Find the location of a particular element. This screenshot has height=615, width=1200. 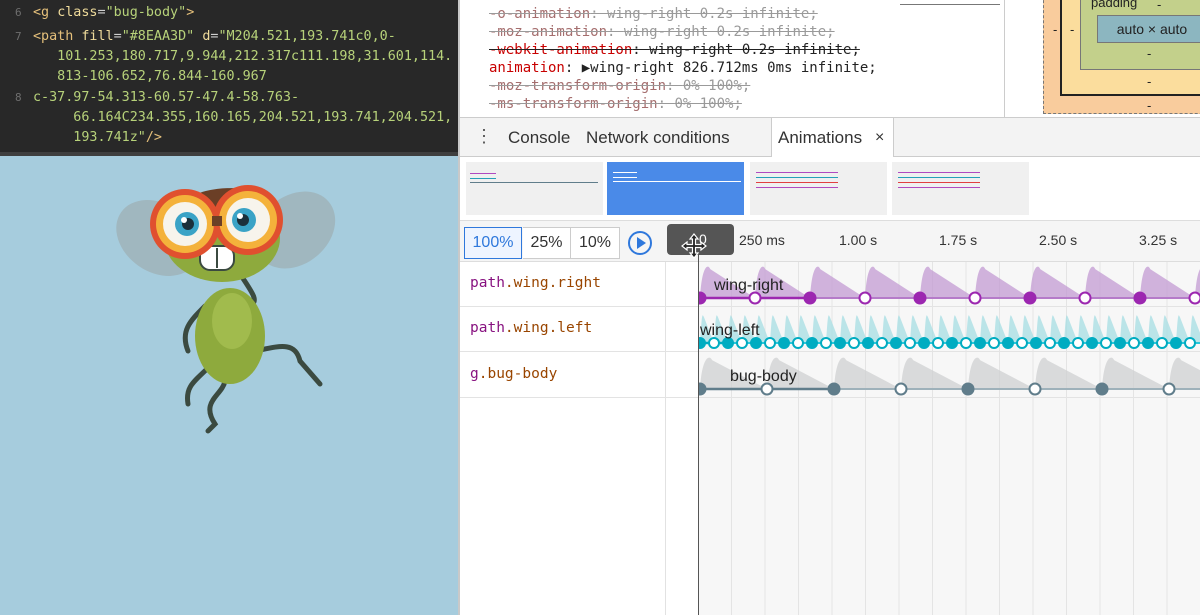

close-icon: × is located at coordinates (879, 137).